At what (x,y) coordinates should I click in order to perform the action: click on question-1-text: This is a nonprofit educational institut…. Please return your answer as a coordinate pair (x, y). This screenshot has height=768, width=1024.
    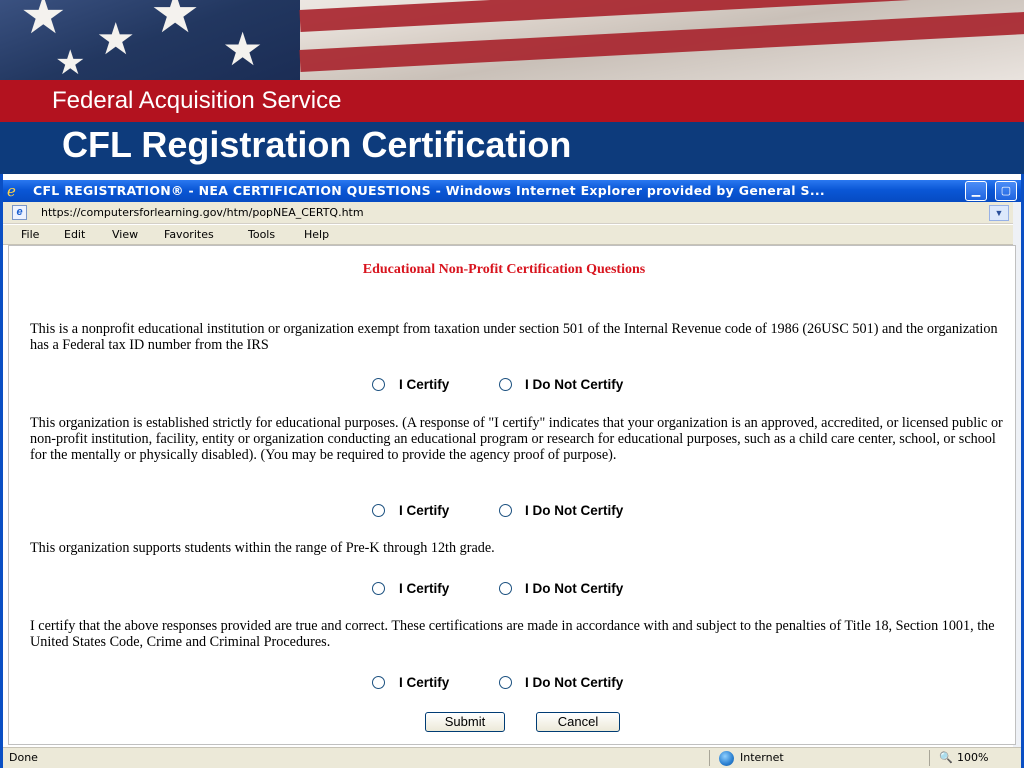
    Looking at the image, I should click on (514, 337).